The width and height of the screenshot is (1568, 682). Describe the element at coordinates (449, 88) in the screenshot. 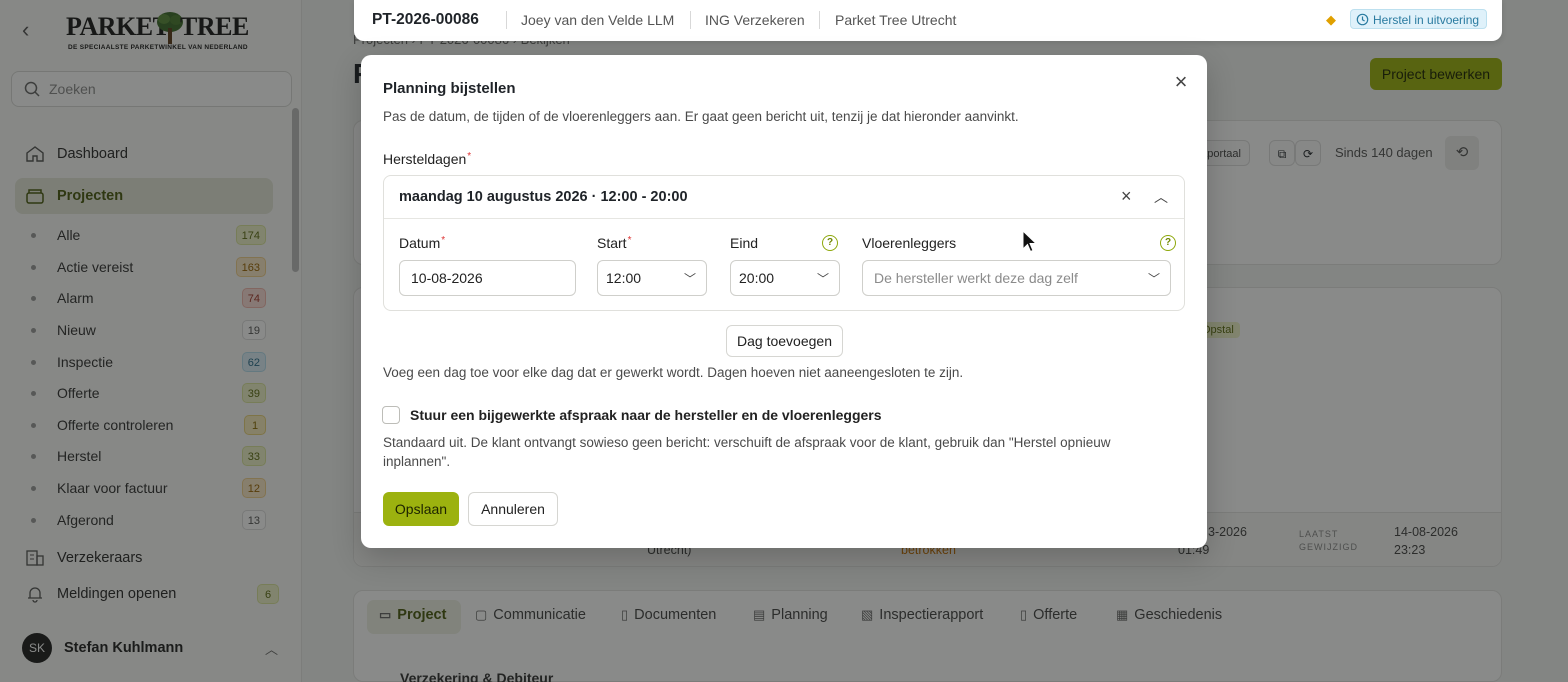

I see `modal-title: Planning bijstellen` at that location.